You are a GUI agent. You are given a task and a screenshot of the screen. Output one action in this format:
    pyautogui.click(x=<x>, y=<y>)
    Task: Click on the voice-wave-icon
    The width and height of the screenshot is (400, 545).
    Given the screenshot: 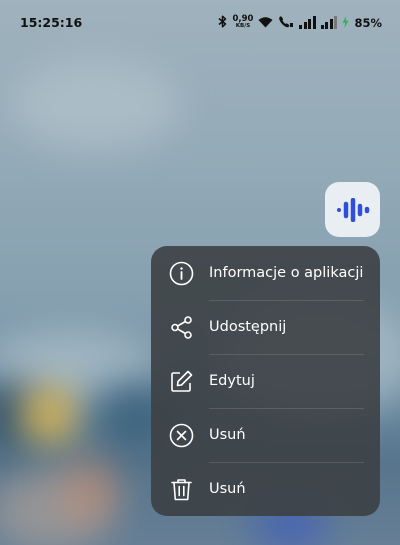 What is the action you would take?
    pyautogui.click(x=352, y=209)
    